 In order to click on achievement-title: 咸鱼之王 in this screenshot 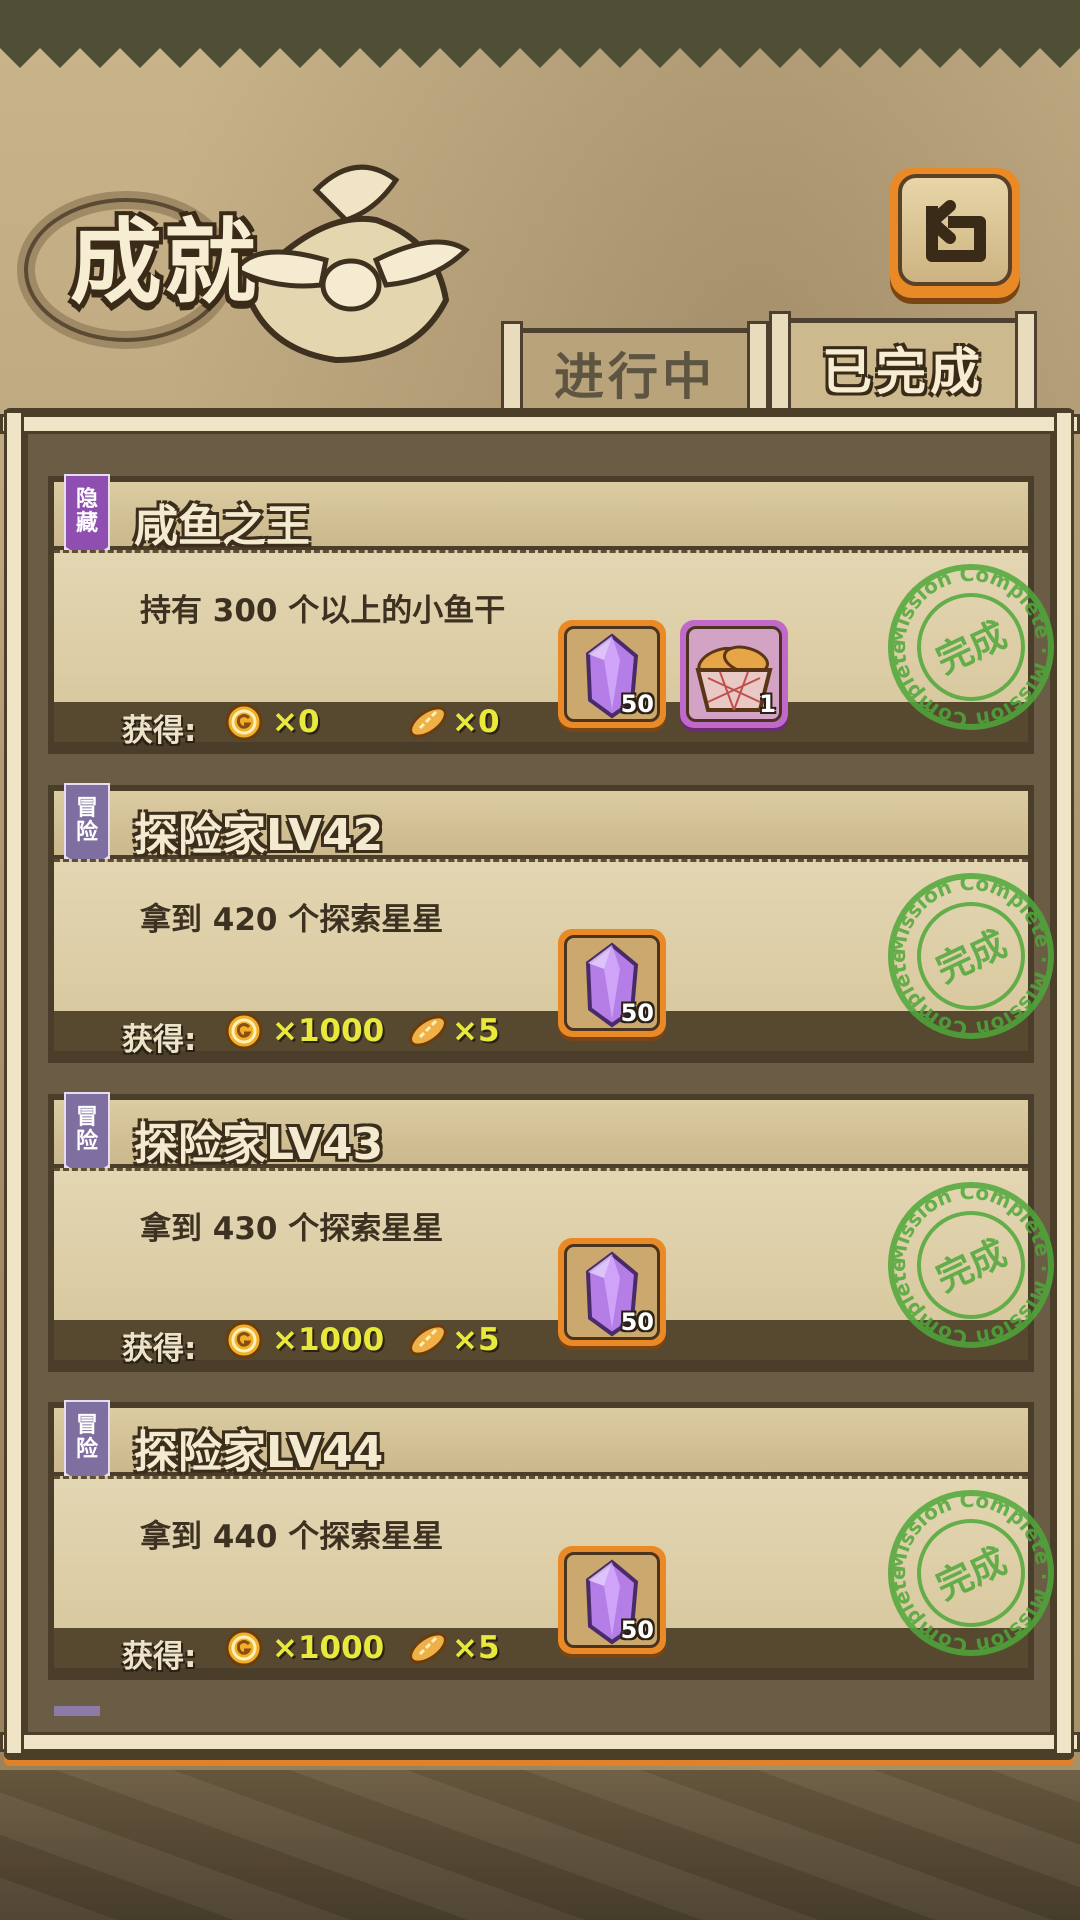, I will do `click(222, 526)`.